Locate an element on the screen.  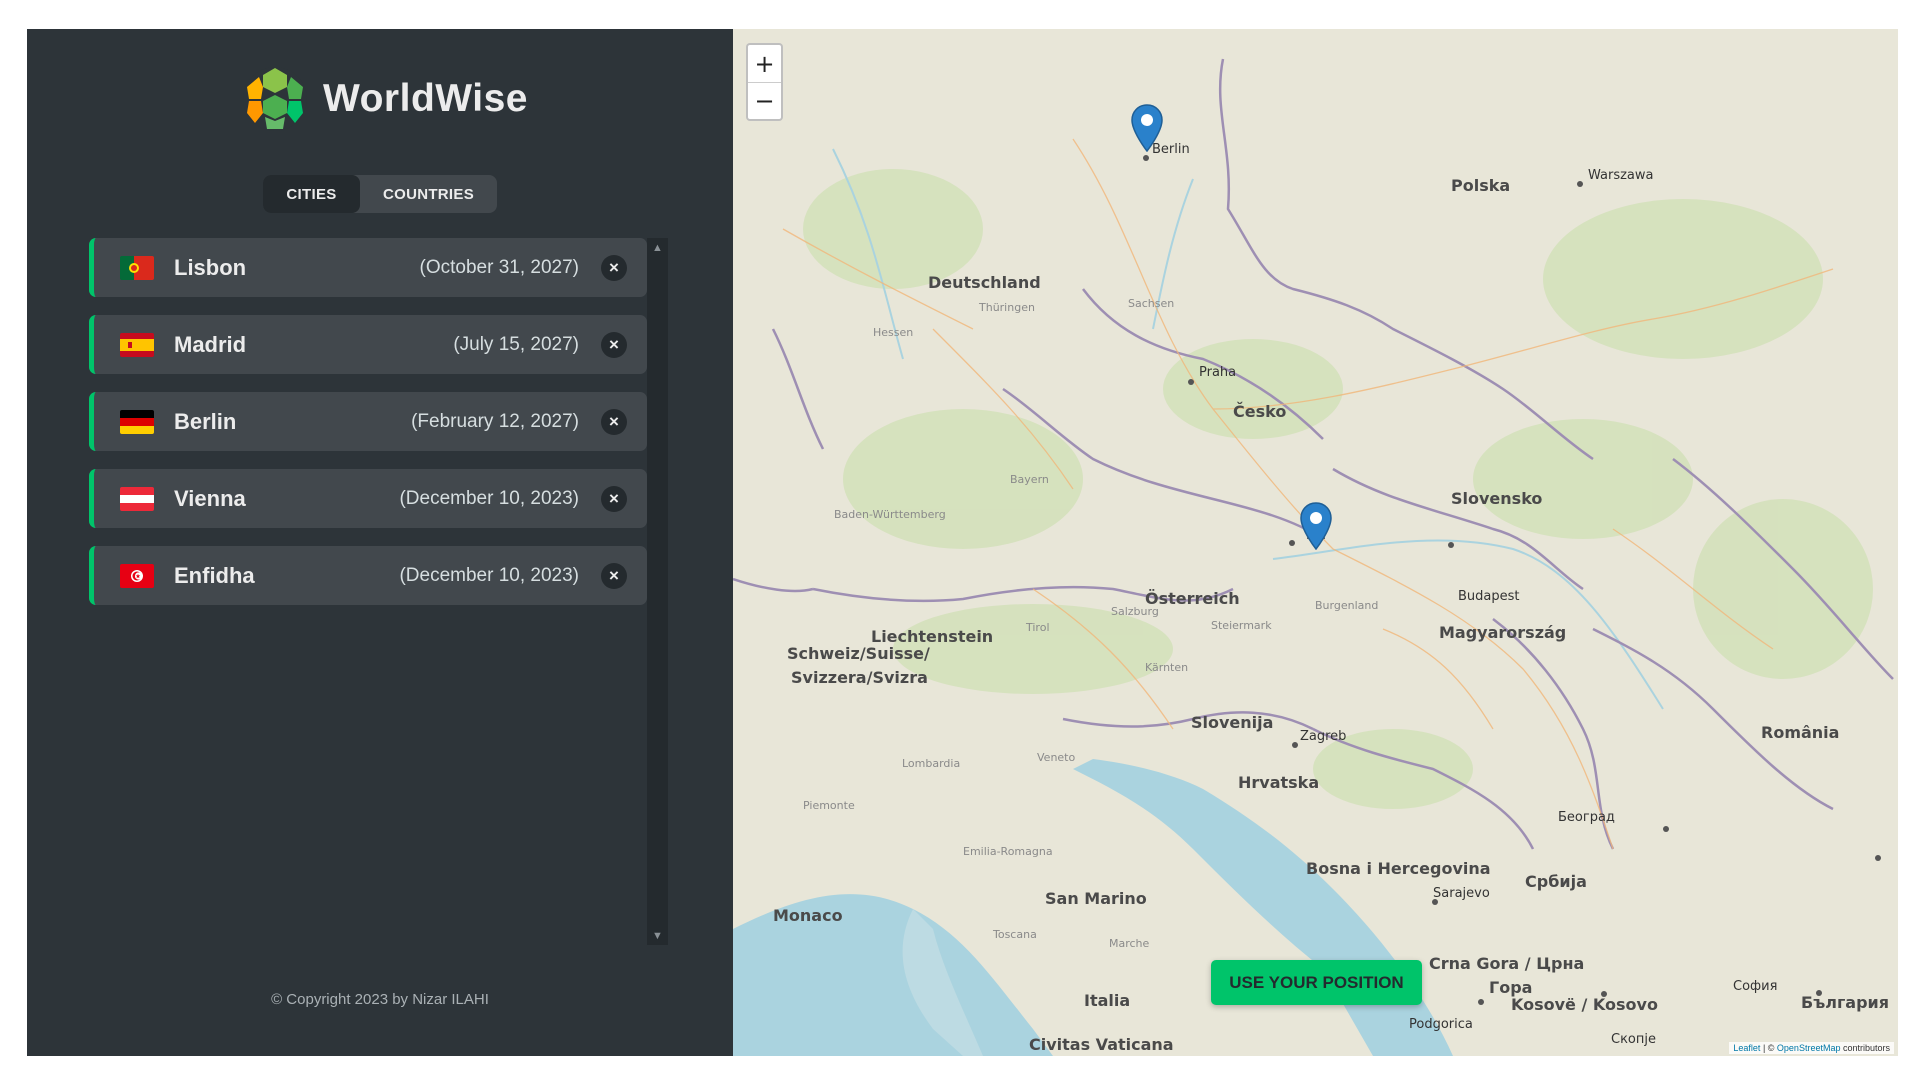
zoom-out-button: − is located at coordinates (764, 100).